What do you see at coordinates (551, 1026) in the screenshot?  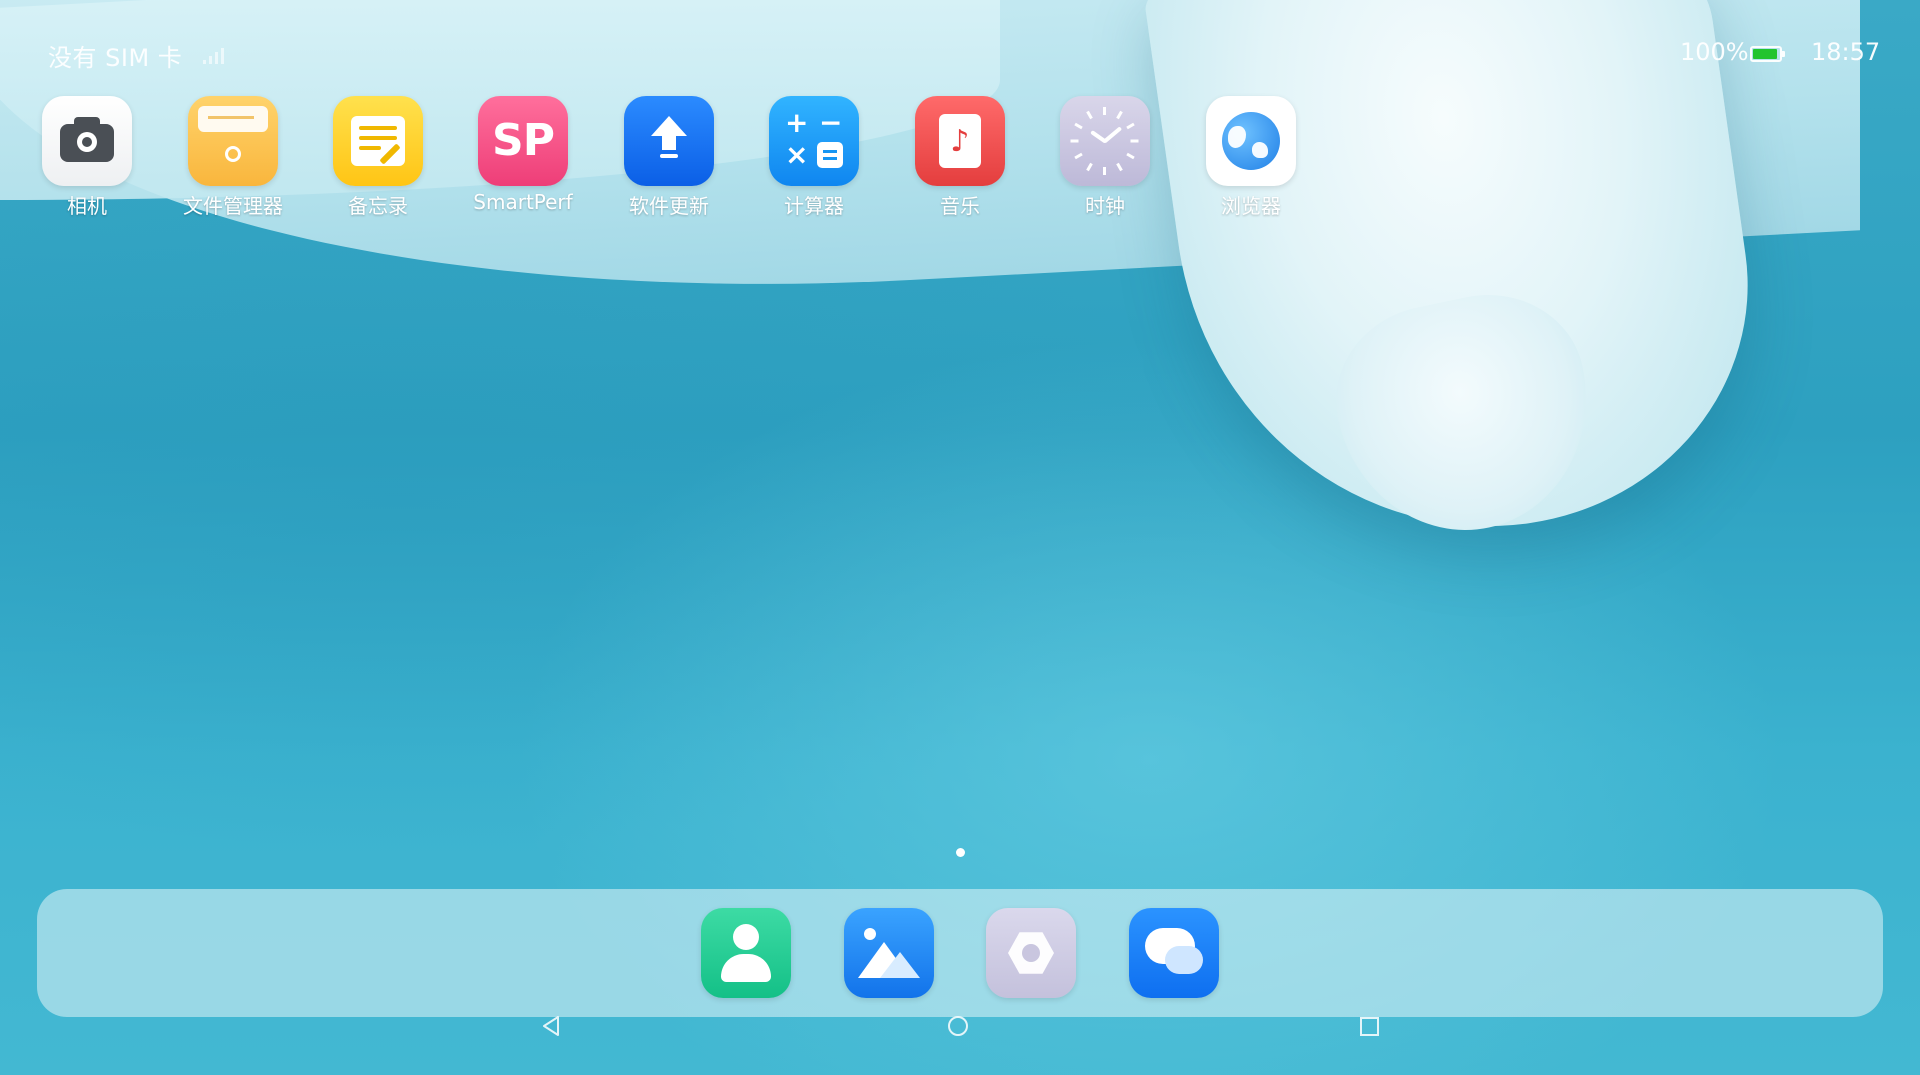 I see `nav-back-icon` at bounding box center [551, 1026].